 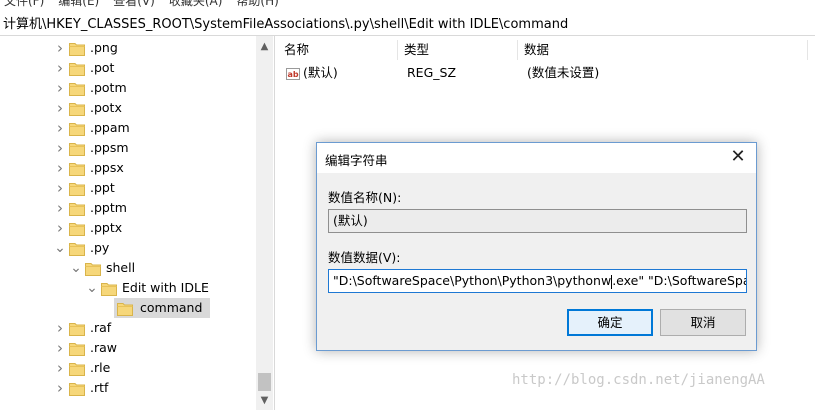 I want to click on tree-item-label: .ppsm, so click(x=109, y=147).